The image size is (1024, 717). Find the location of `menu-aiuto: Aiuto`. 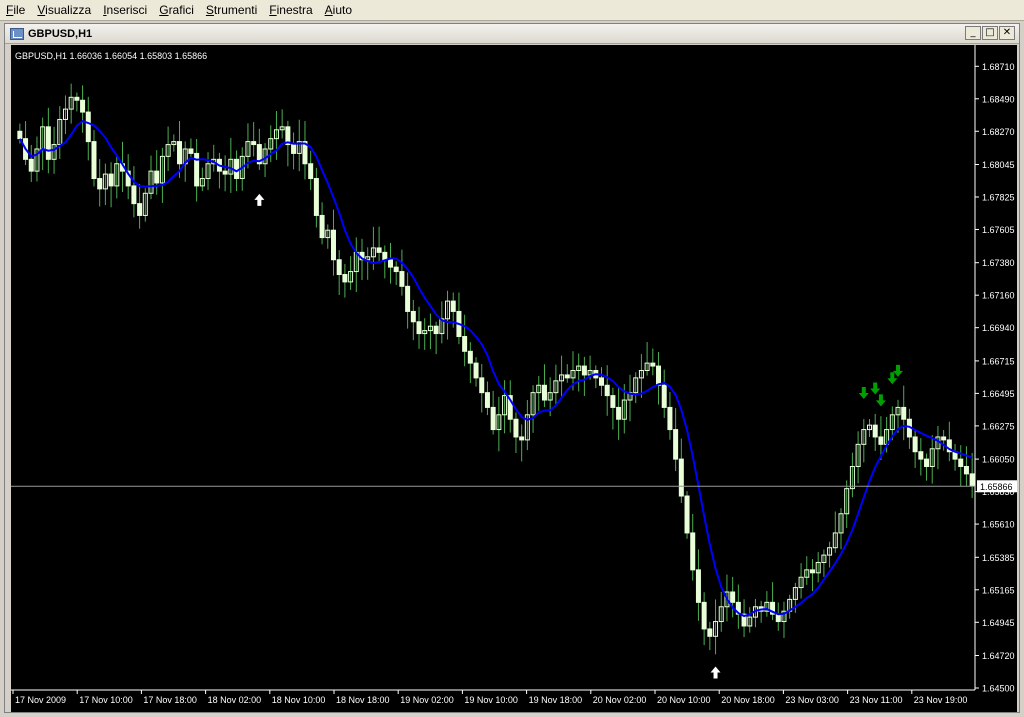

menu-aiuto: Aiuto is located at coordinates (338, 10).